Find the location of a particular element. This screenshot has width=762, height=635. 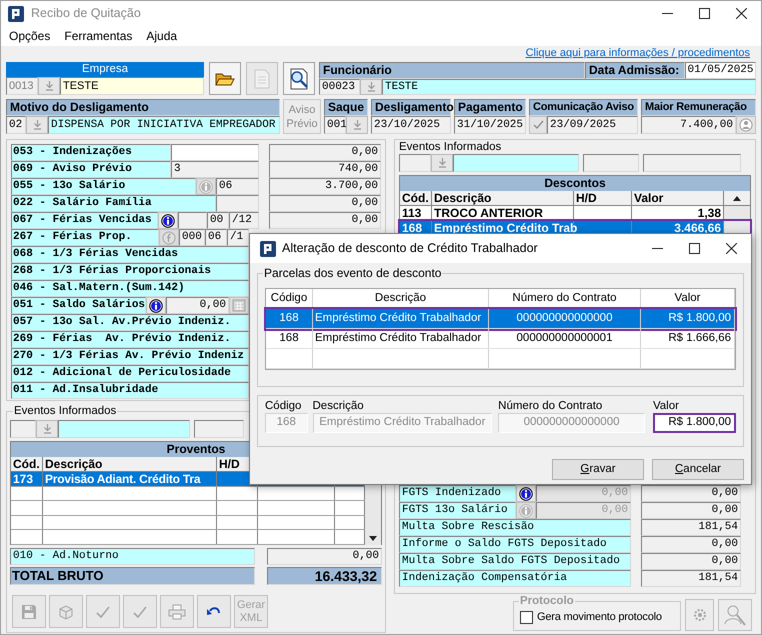

event-label: 069 - Aviso Prévio is located at coordinates (91, 169).